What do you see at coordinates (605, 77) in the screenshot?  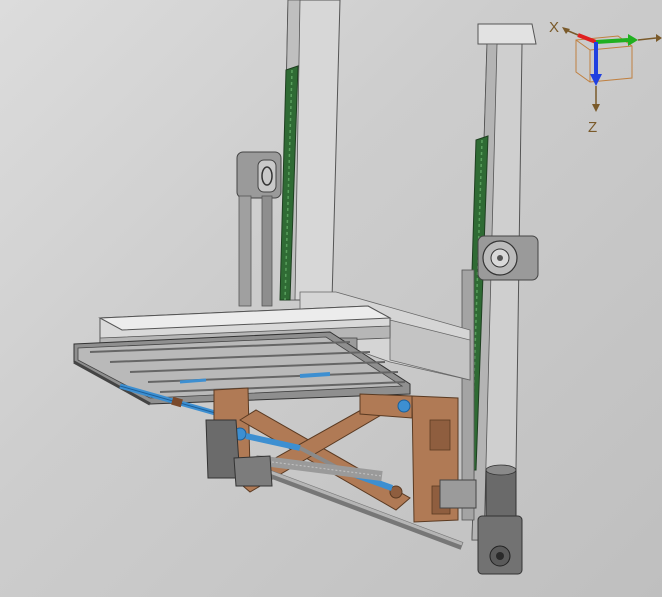 I see `view-orientation-triad: X Z` at bounding box center [605, 77].